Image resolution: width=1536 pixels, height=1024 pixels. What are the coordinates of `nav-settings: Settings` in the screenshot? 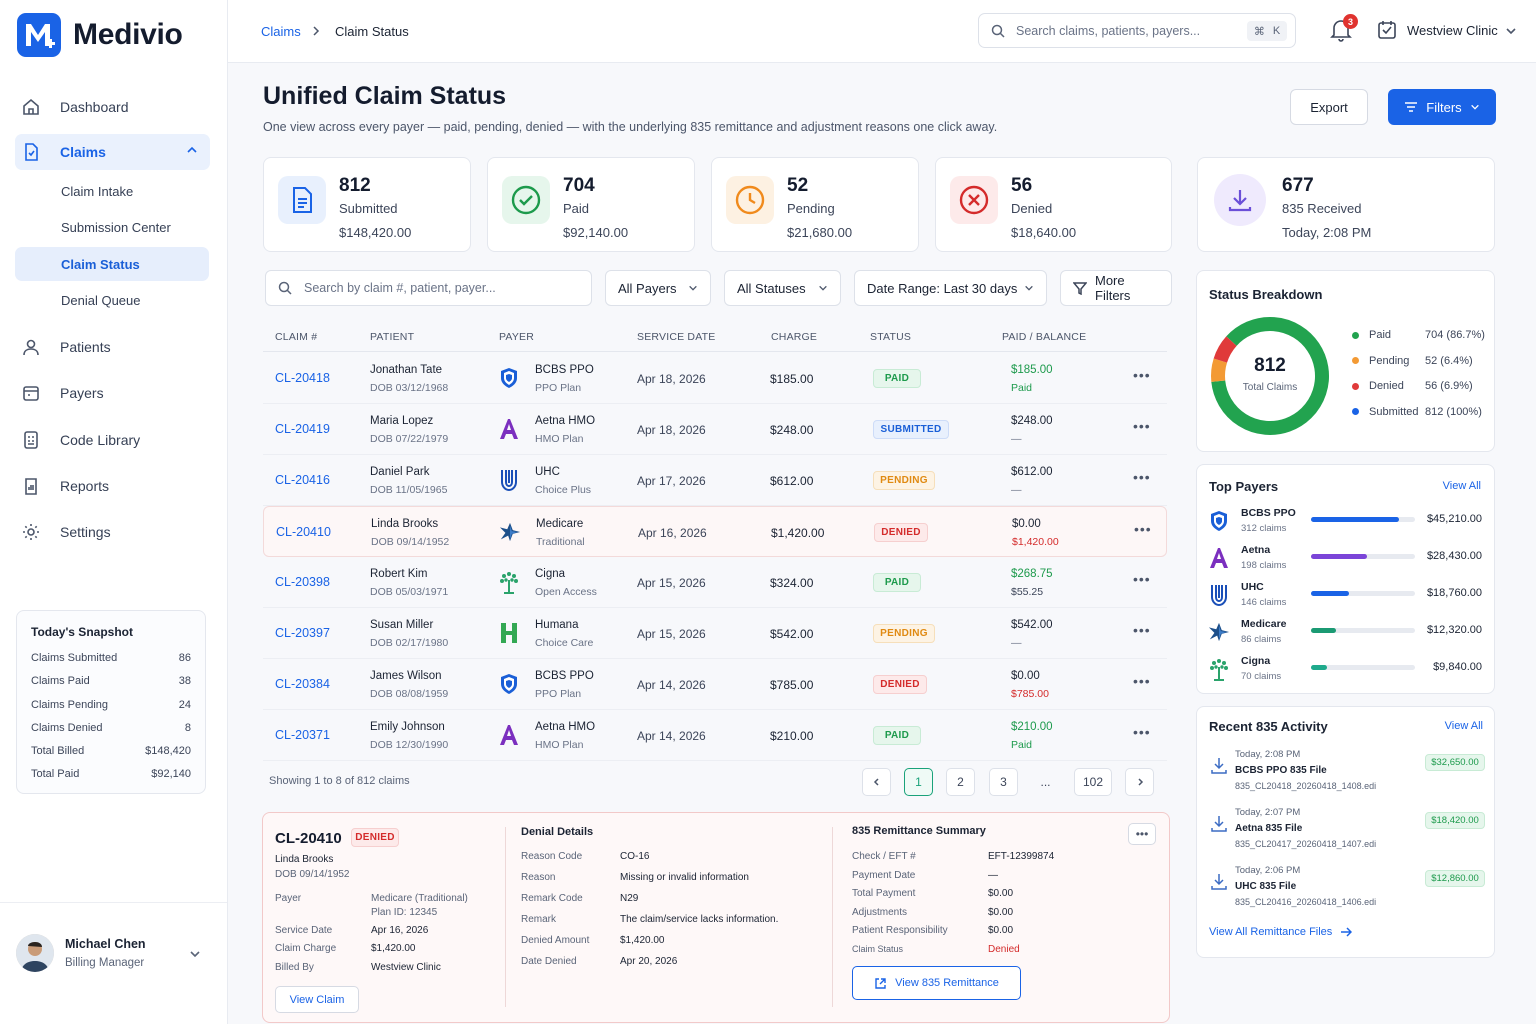 It's located at (112, 532).